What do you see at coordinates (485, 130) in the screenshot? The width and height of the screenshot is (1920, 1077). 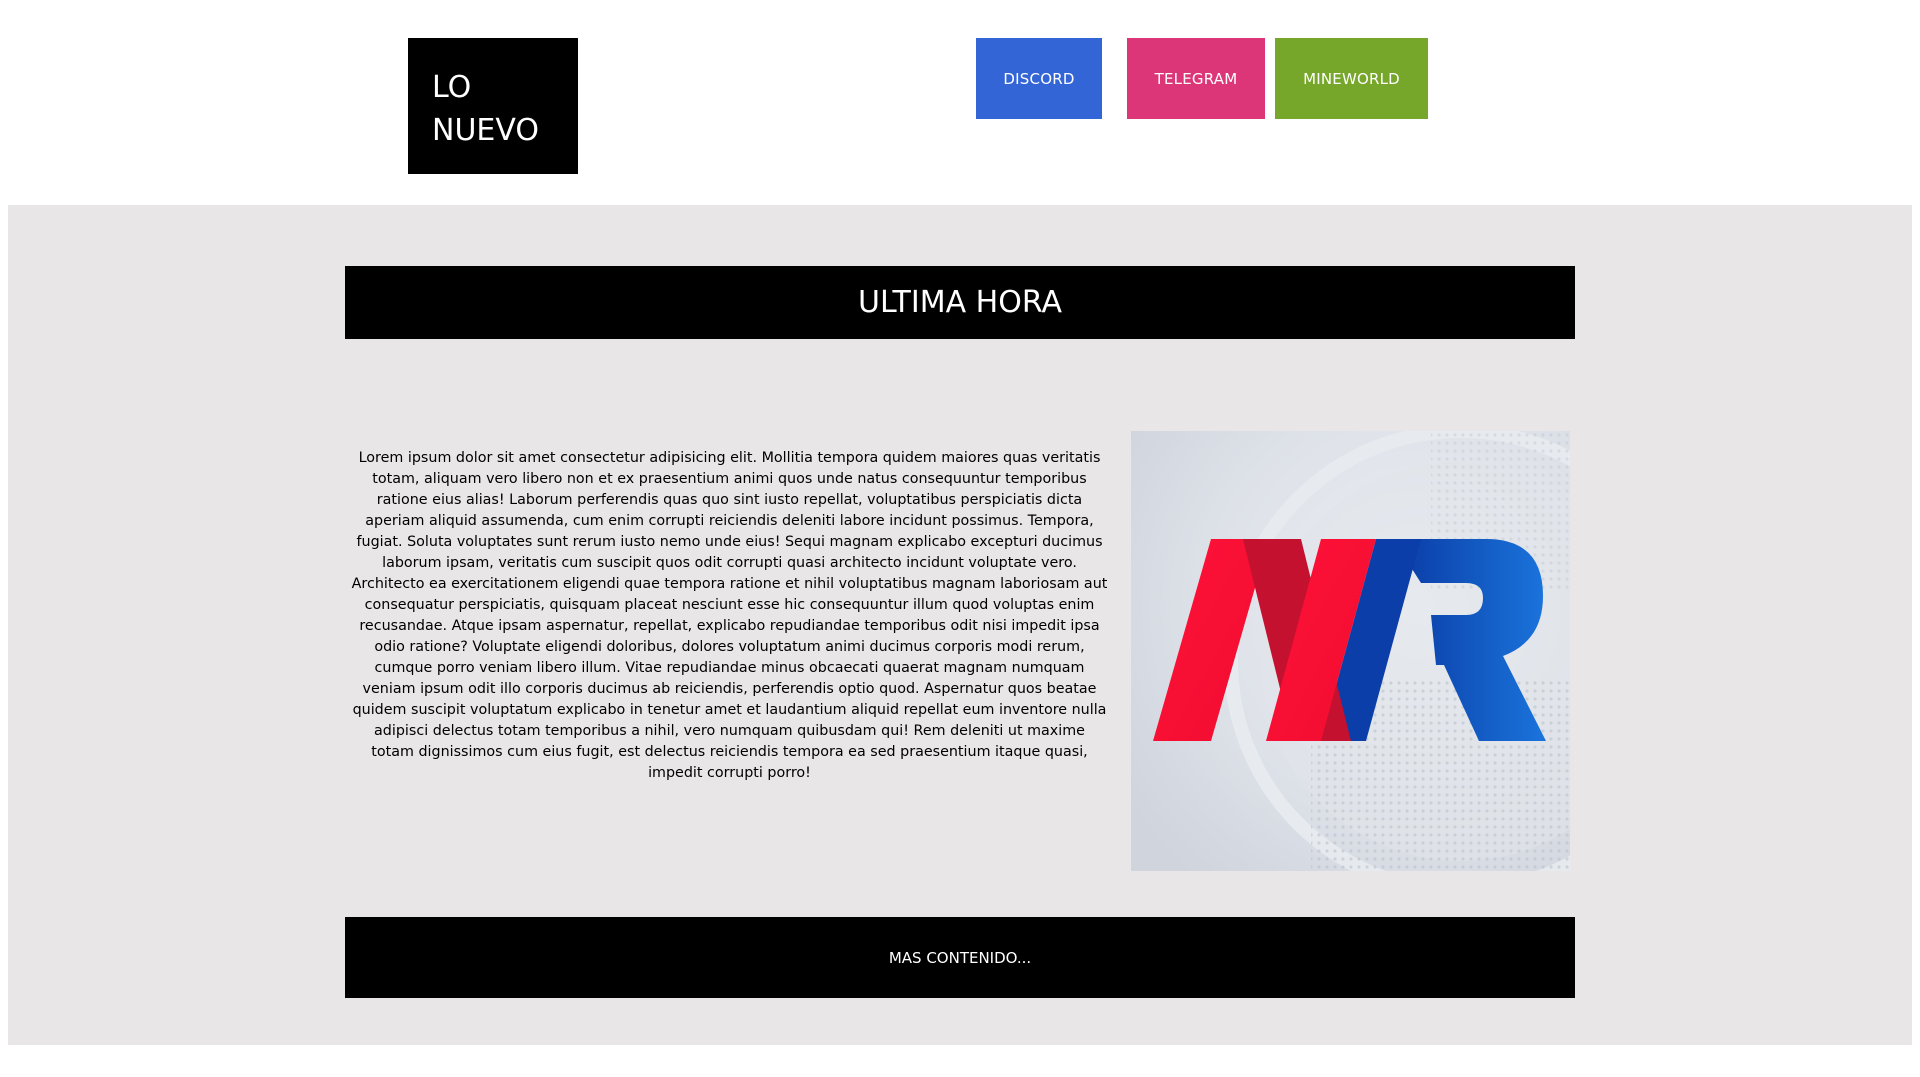 I see `logo-line-2: NUEVO` at bounding box center [485, 130].